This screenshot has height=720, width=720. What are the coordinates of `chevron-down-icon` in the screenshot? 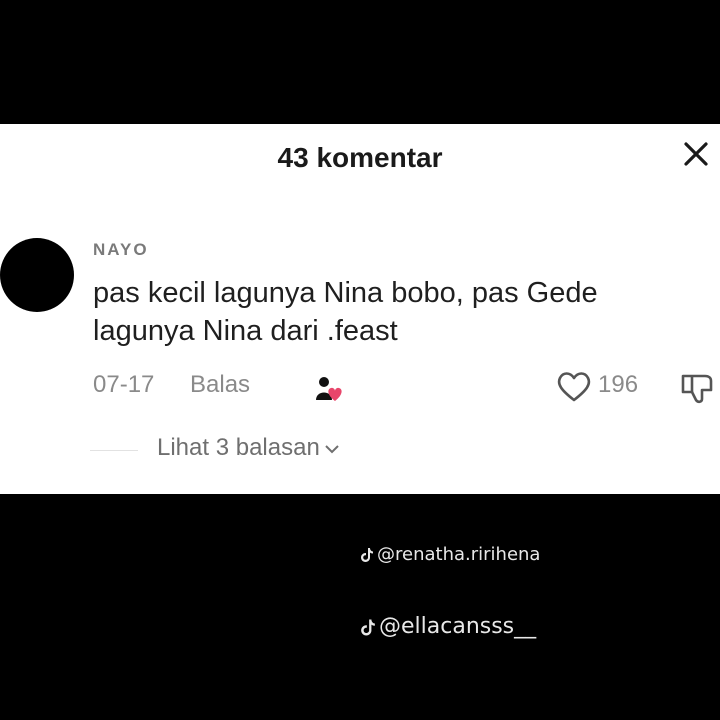 It's located at (332, 449).